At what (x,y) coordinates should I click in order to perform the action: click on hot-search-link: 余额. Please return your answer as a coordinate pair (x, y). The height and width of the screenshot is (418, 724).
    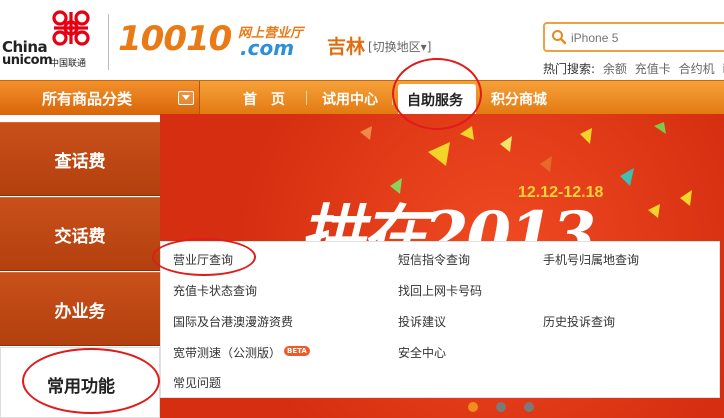
    Looking at the image, I should click on (615, 69).